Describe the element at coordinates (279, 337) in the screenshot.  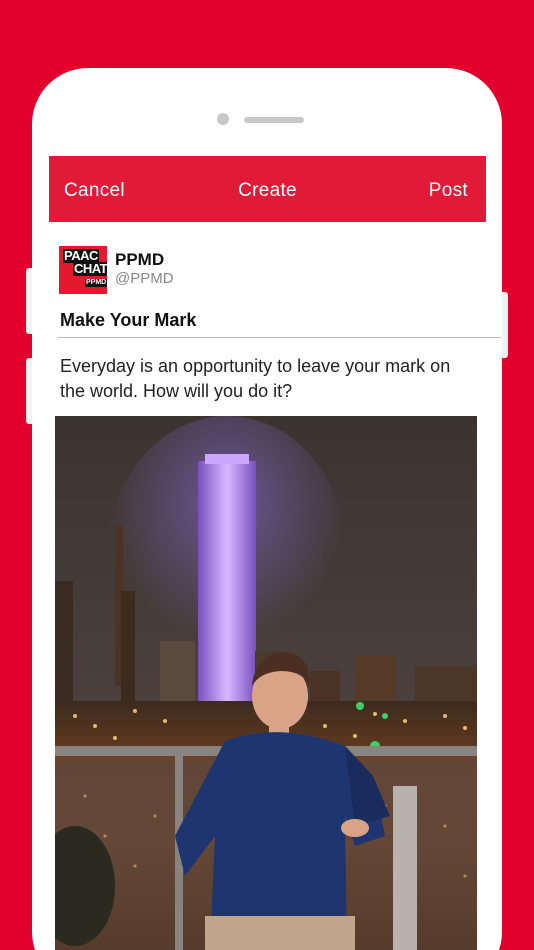
I see `divider` at that location.